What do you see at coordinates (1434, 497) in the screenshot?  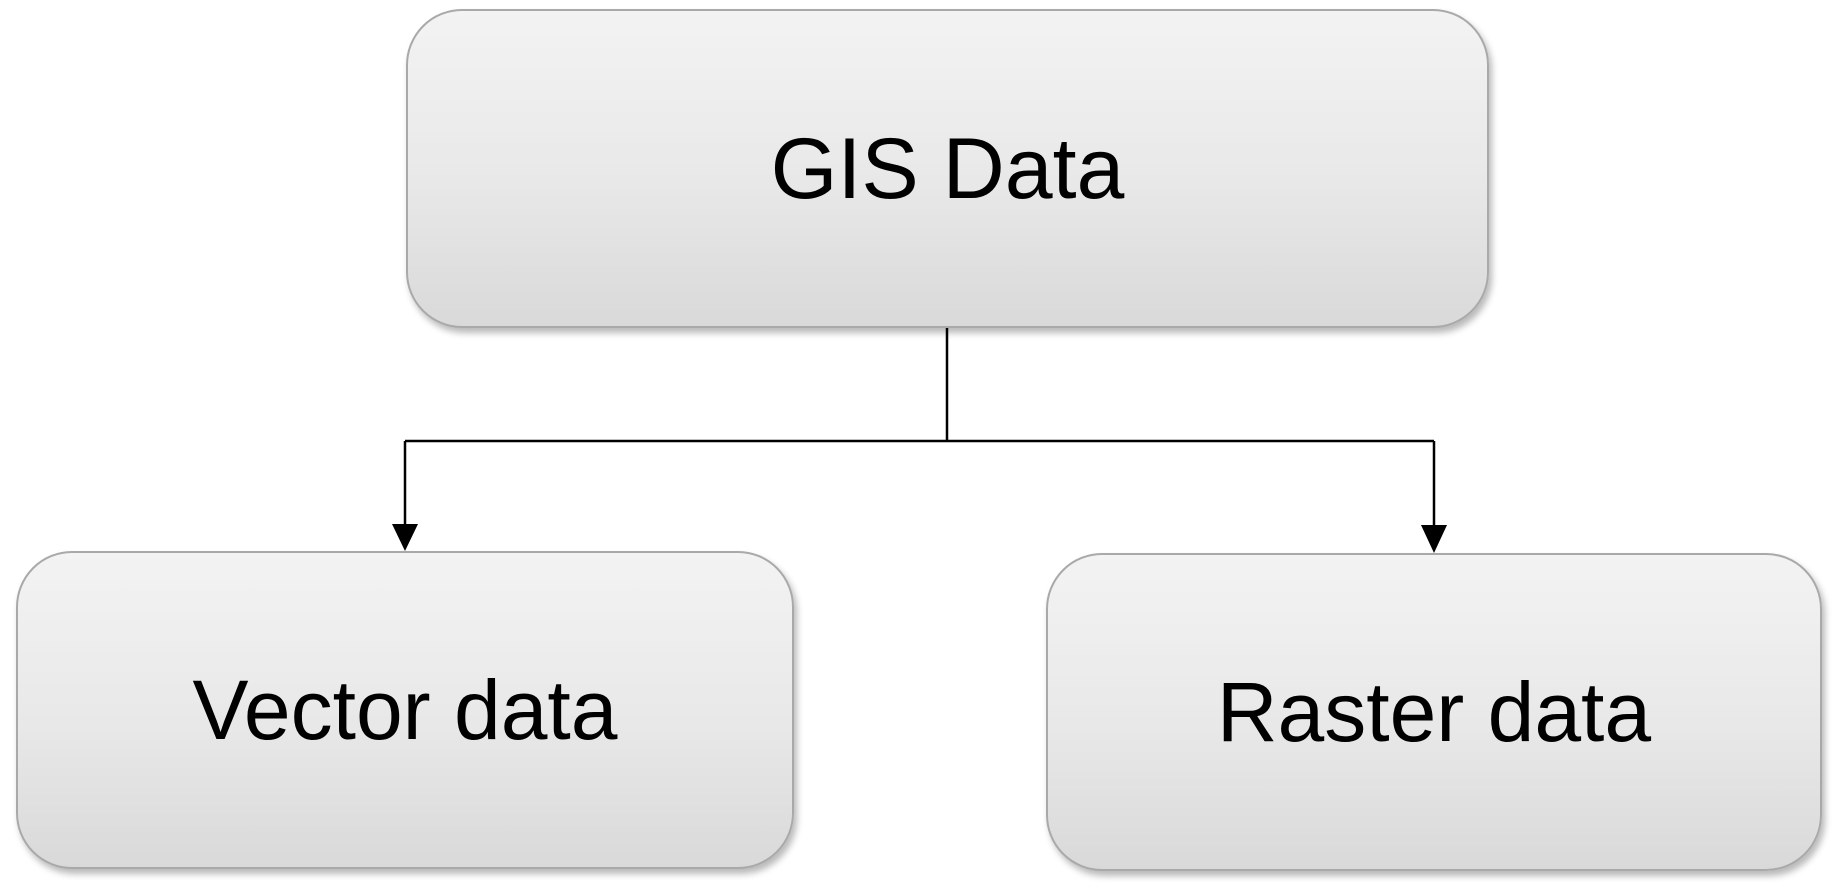 I see `arrow-to-raster-data` at bounding box center [1434, 497].